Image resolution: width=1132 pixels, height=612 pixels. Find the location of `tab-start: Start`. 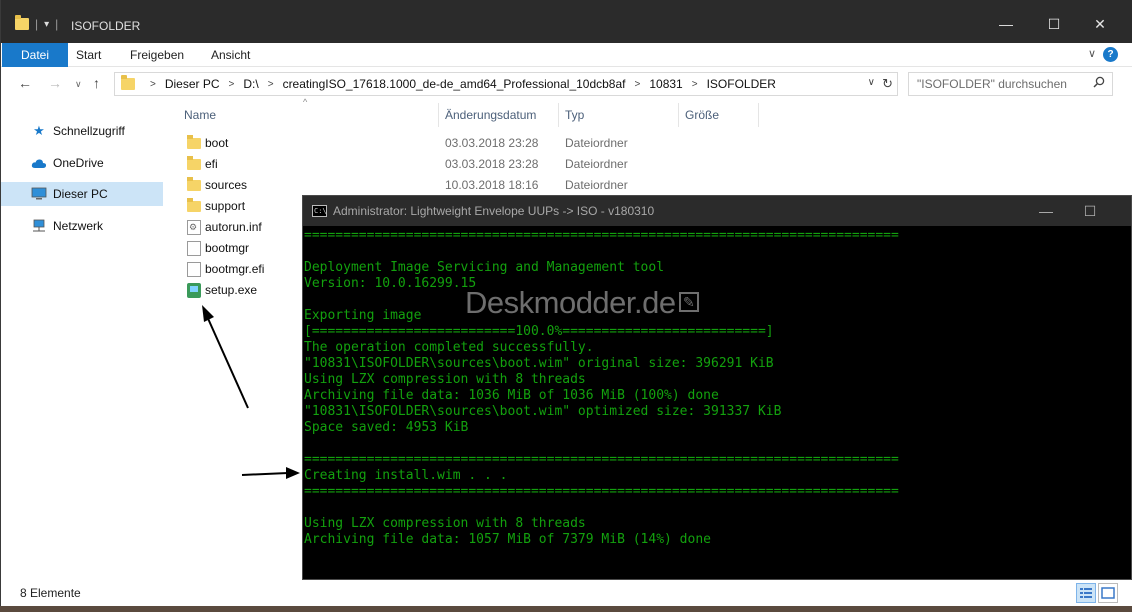

tab-start: Start is located at coordinates (88, 55).